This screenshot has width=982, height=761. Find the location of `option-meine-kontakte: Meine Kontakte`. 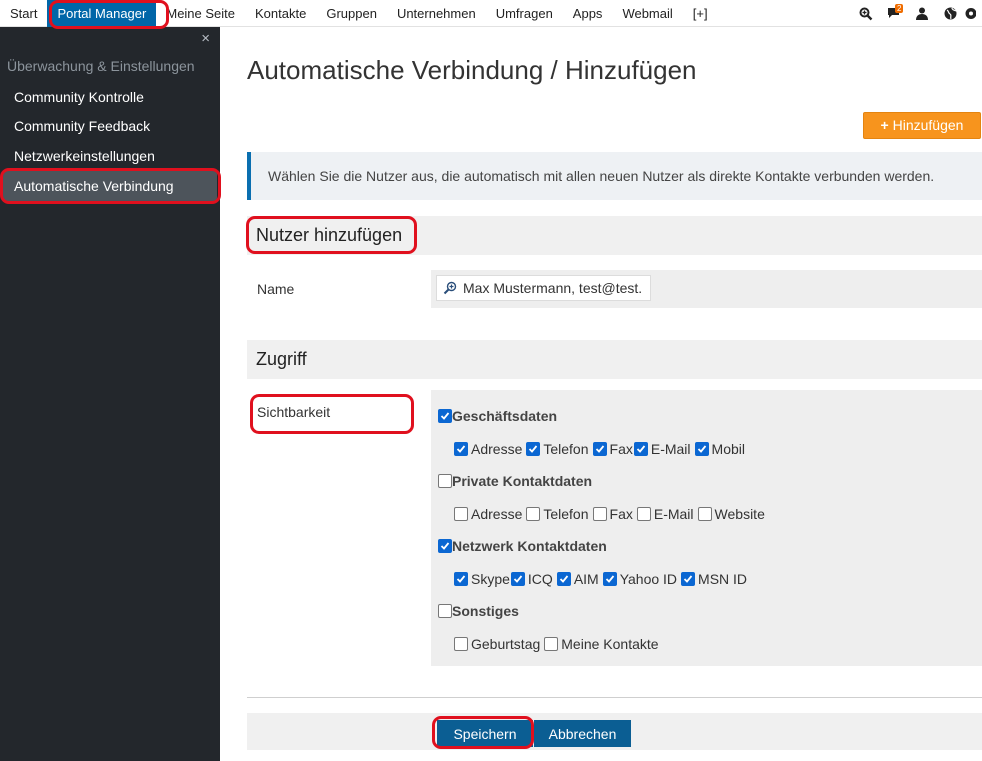

option-meine-kontakte: Meine Kontakte is located at coordinates (601, 644).